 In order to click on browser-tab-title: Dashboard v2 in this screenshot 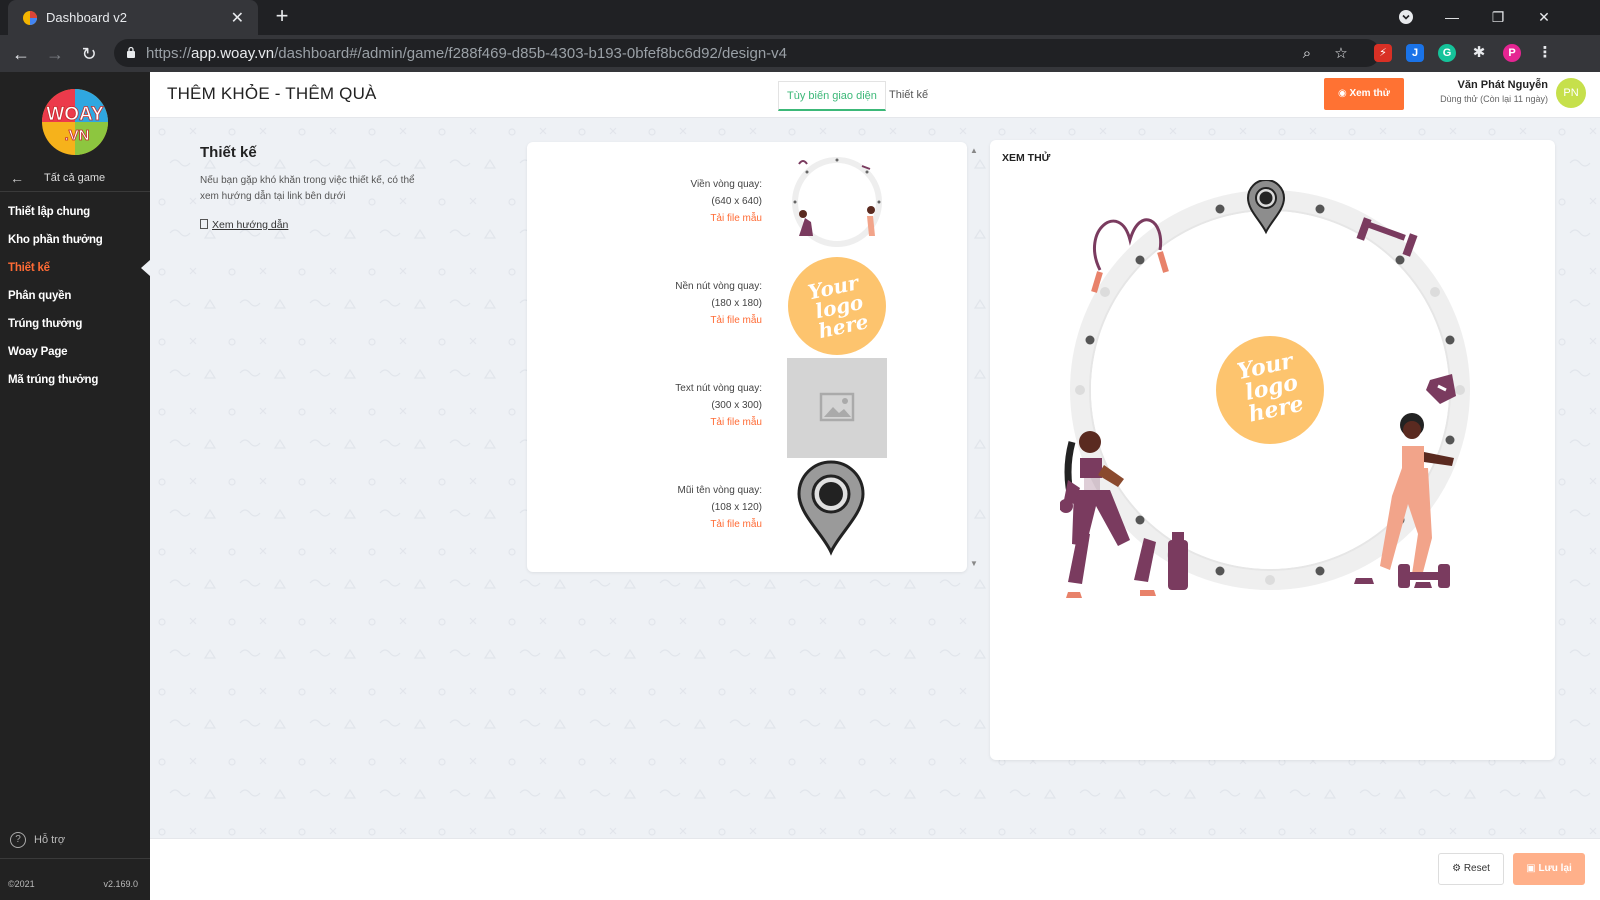, I will do `click(86, 17)`.